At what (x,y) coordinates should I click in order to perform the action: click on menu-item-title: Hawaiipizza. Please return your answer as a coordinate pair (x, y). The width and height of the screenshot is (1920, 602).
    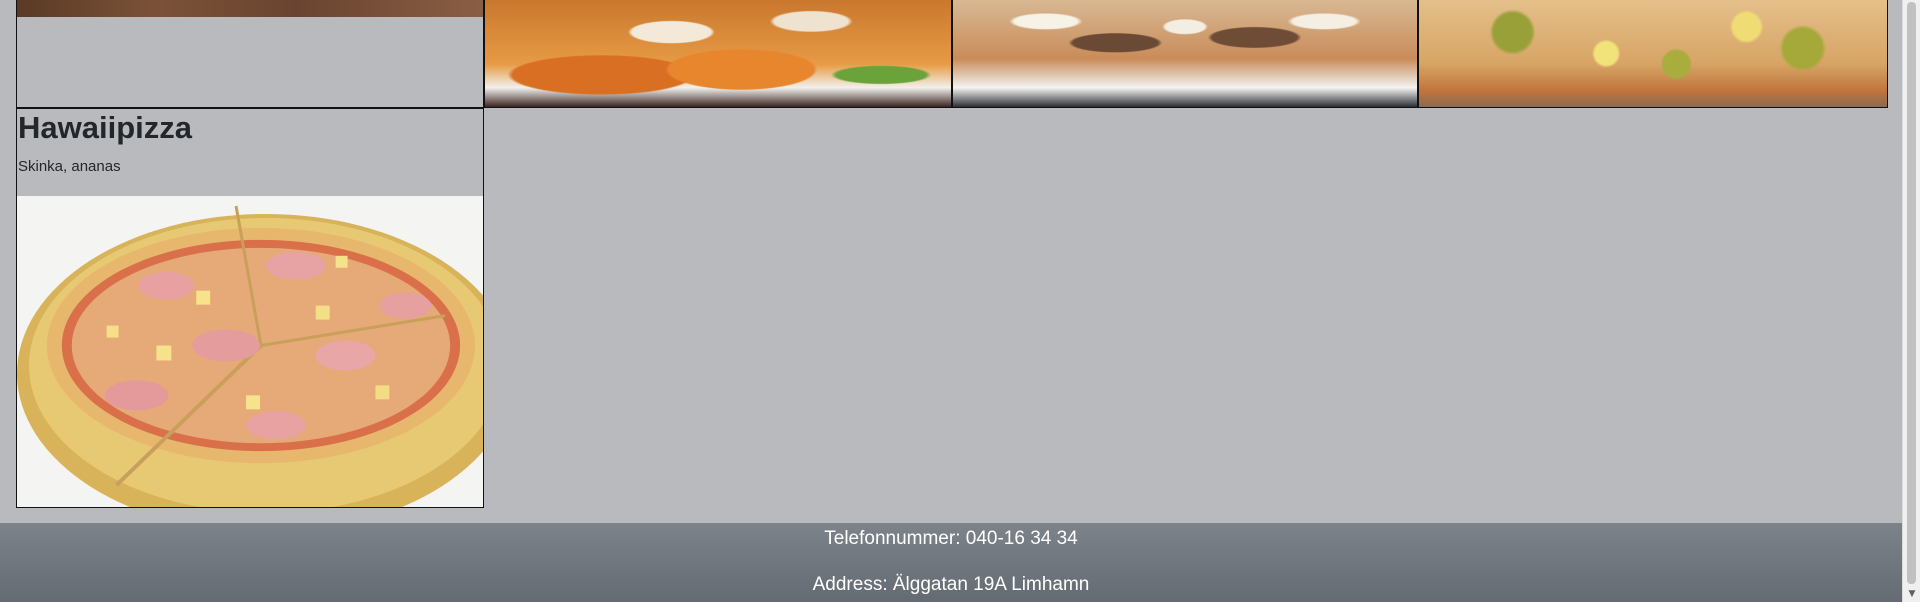
    Looking at the image, I should click on (105, 127).